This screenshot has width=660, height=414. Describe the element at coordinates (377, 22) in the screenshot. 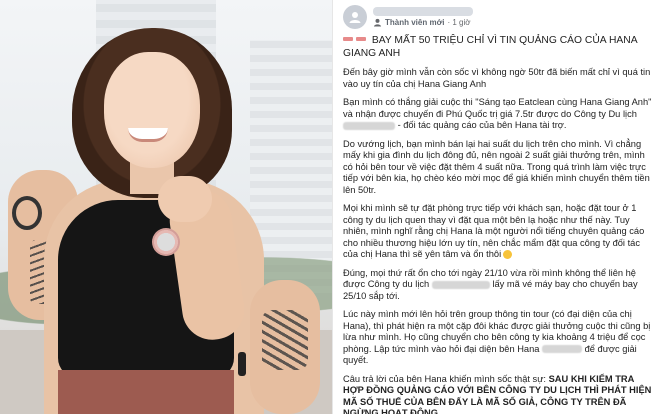

I see `new-member-icon` at that location.